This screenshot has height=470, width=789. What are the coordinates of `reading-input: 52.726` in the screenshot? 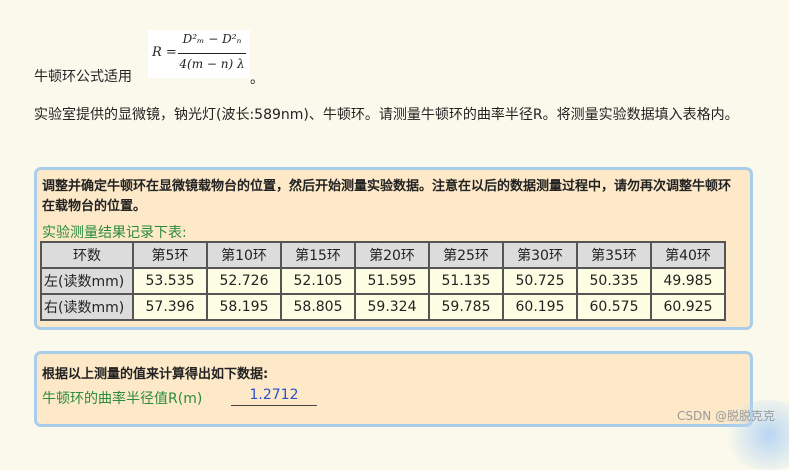 It's located at (244, 281).